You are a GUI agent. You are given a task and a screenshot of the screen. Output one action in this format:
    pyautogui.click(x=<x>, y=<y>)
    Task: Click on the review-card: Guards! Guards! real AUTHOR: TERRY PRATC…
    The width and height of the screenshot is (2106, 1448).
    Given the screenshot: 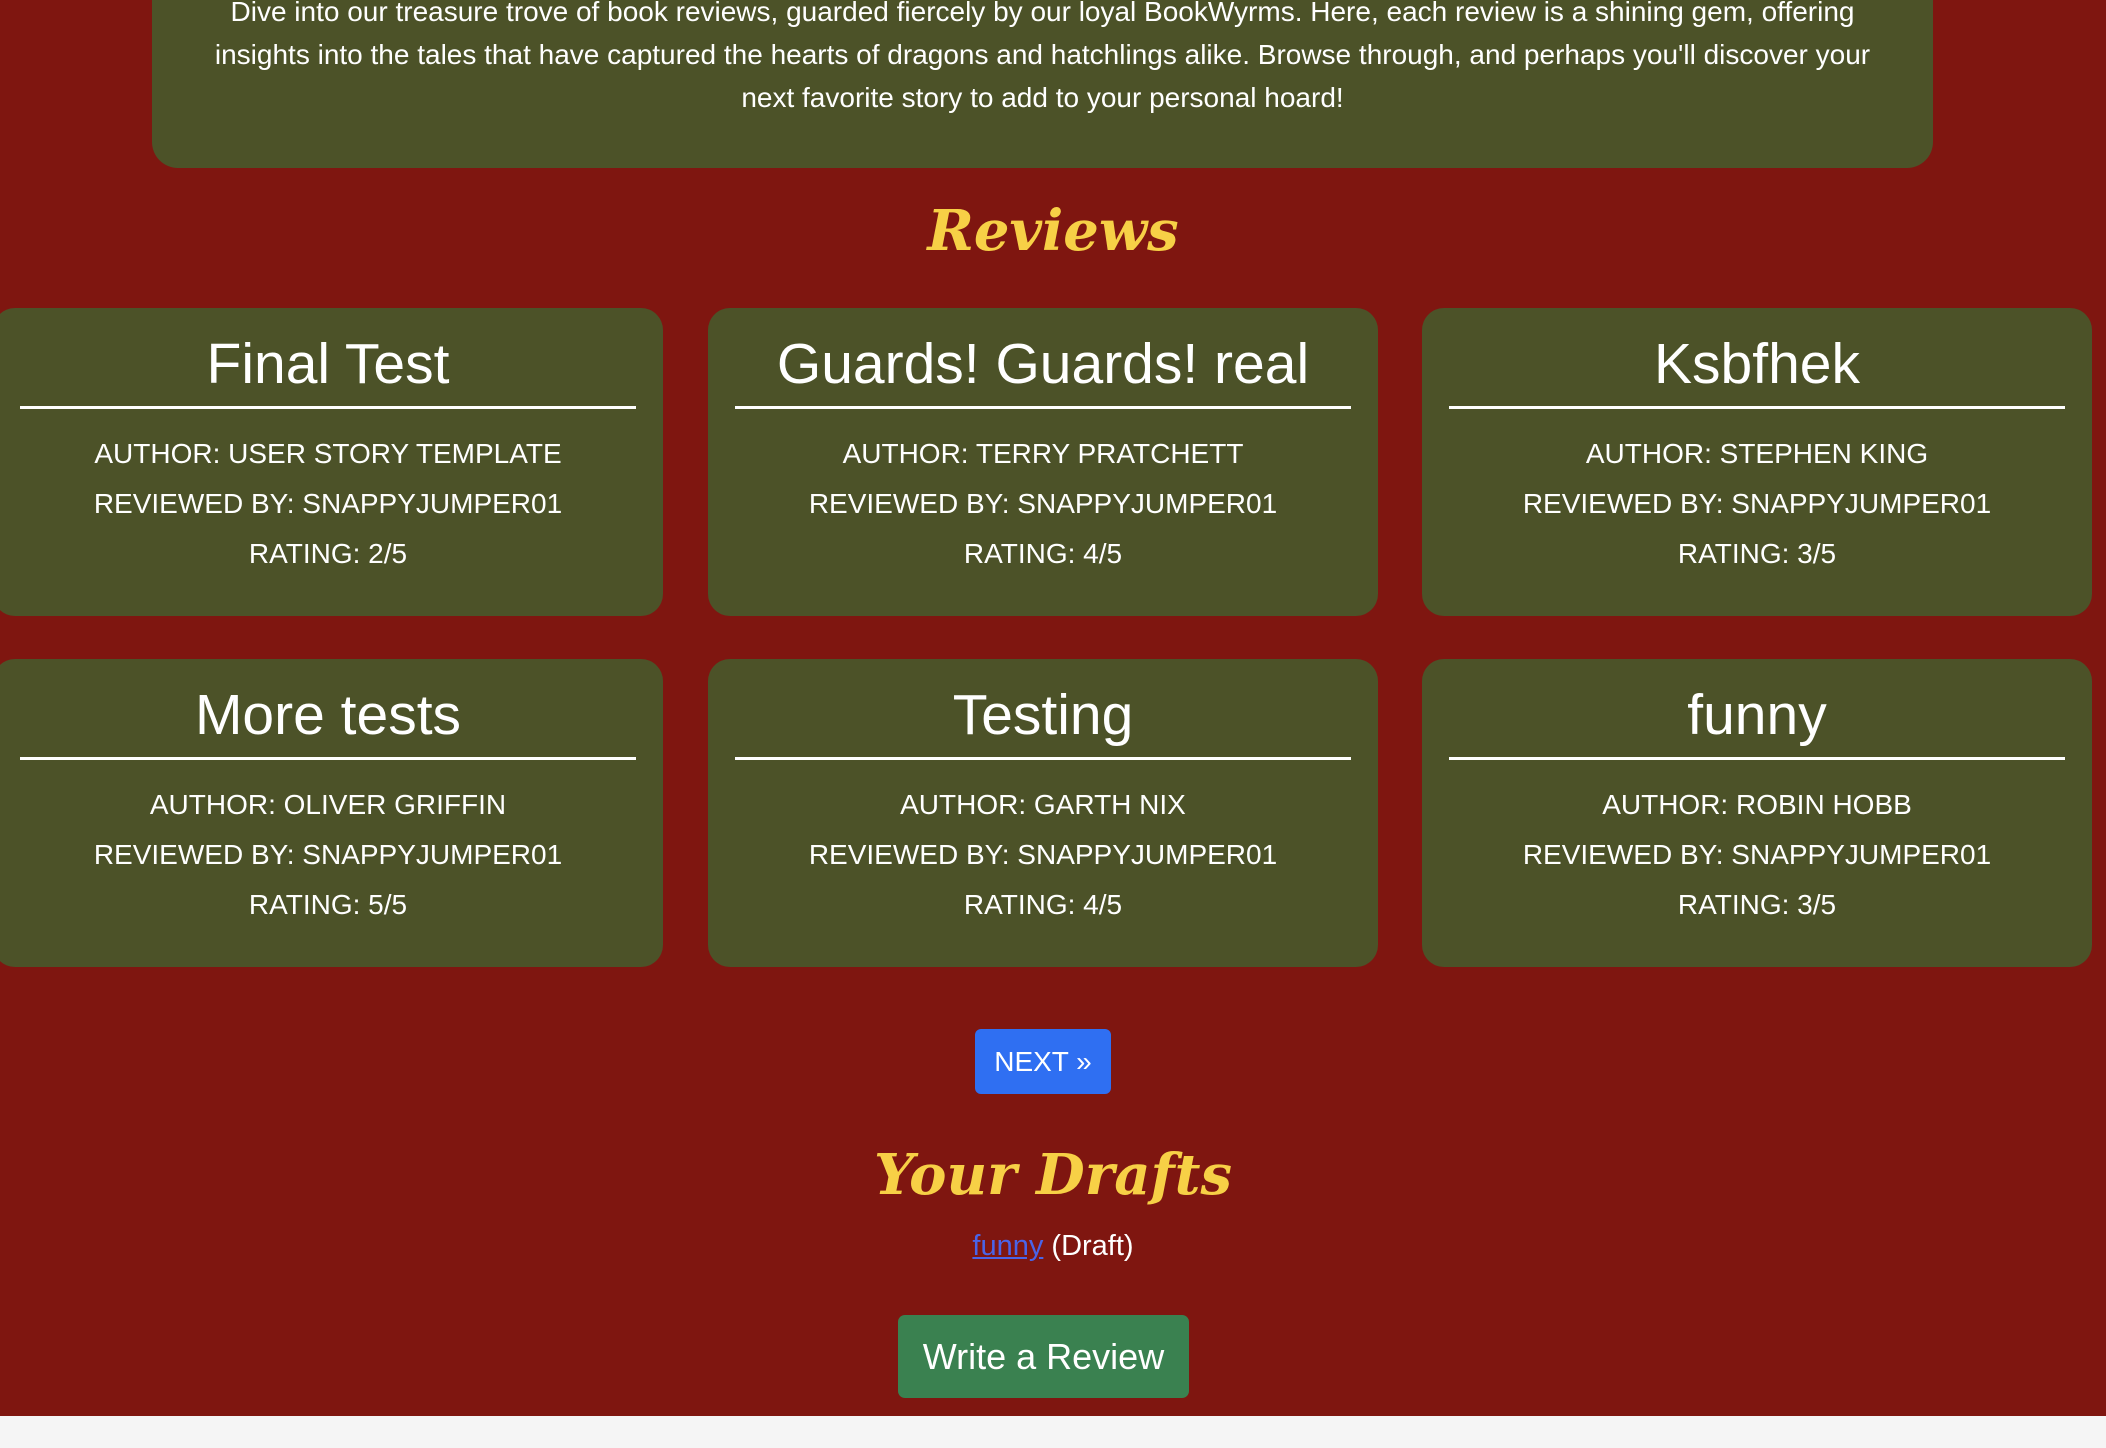 What is the action you would take?
    pyautogui.click(x=1043, y=462)
    